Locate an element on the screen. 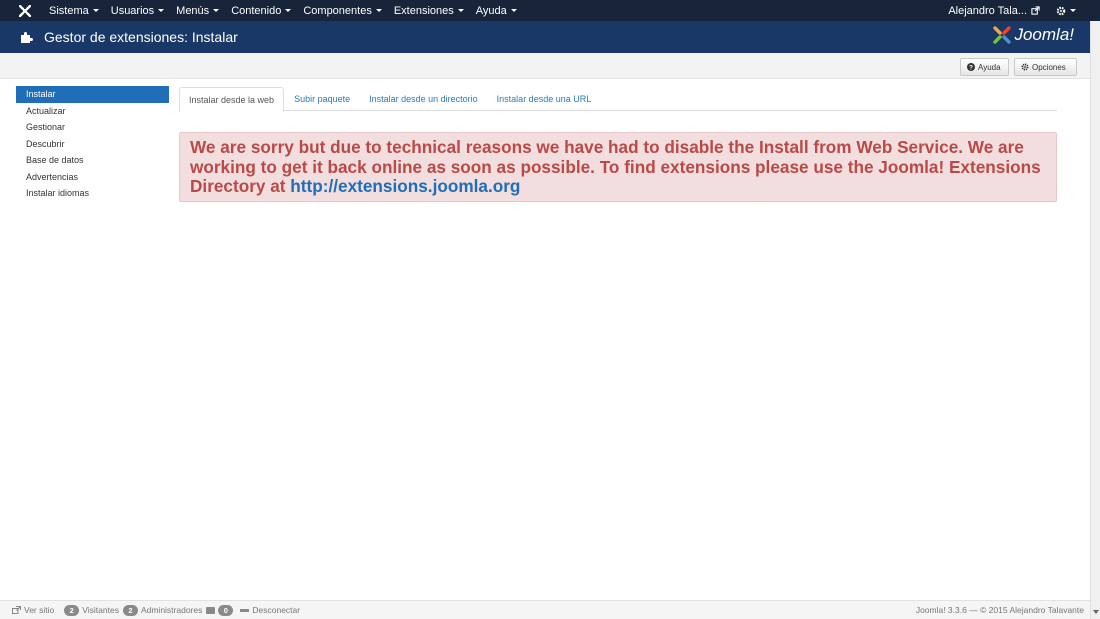 This screenshot has width=1100, height=619. visitors-label: Visitantes is located at coordinates (100, 610).